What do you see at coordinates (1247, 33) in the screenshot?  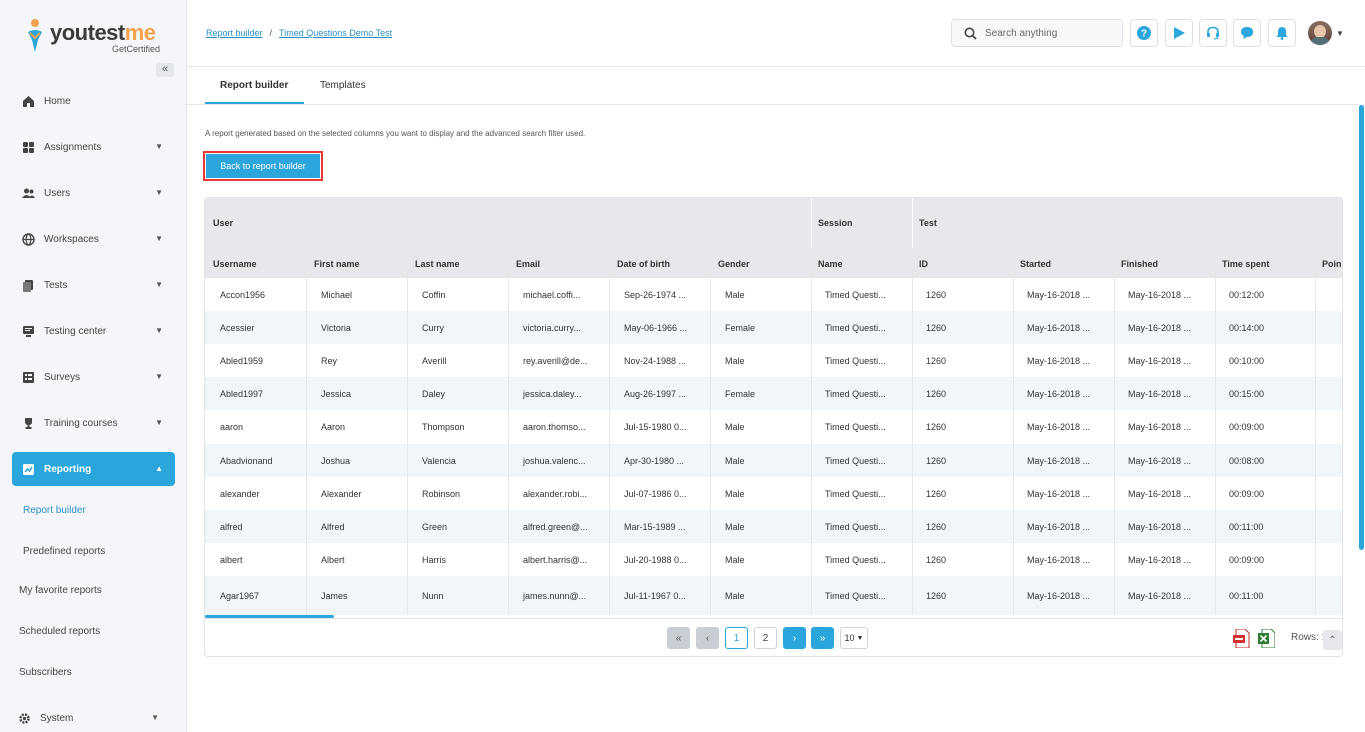 I see `chat-button` at bounding box center [1247, 33].